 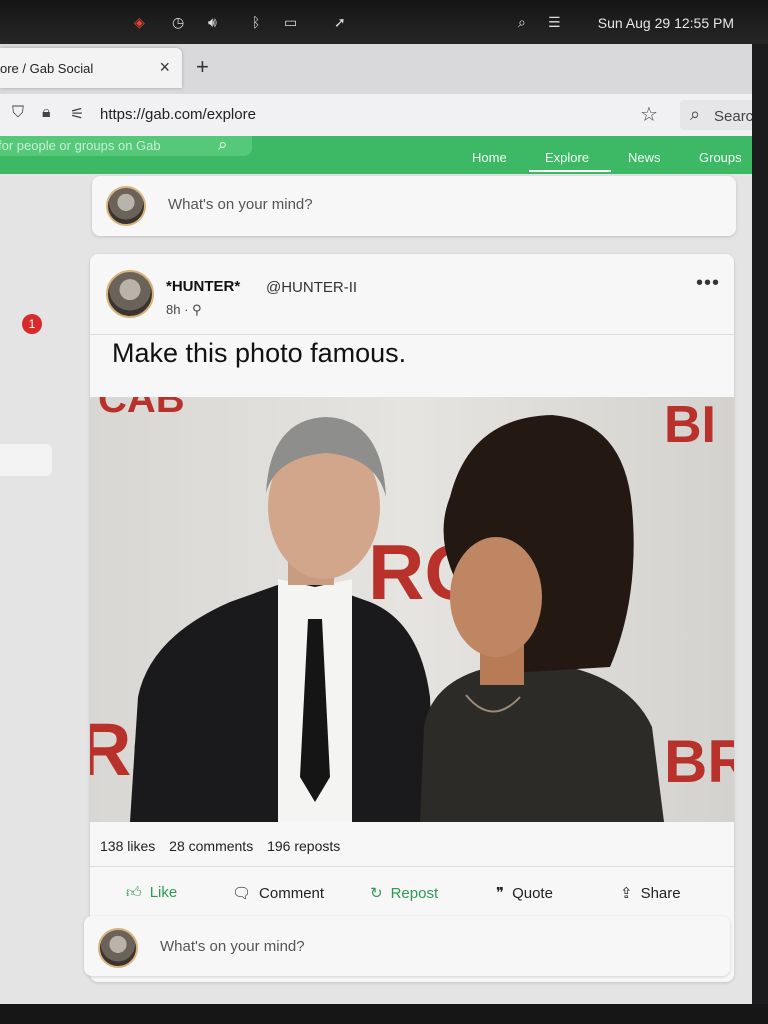 I want to click on browser-search-placeholder: Searc, so click(x=733, y=116).